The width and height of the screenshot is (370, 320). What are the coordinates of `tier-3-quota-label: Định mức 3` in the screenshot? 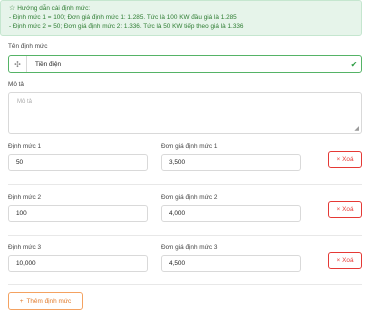 It's located at (25, 247).